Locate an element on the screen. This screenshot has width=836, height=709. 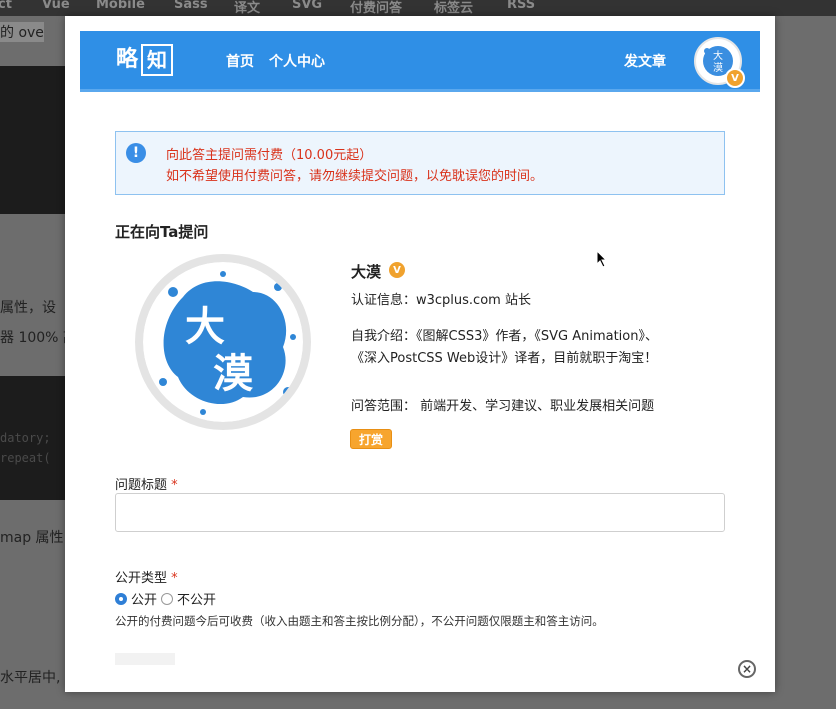
title-label: 问题标题 * is located at coordinates (146, 483).